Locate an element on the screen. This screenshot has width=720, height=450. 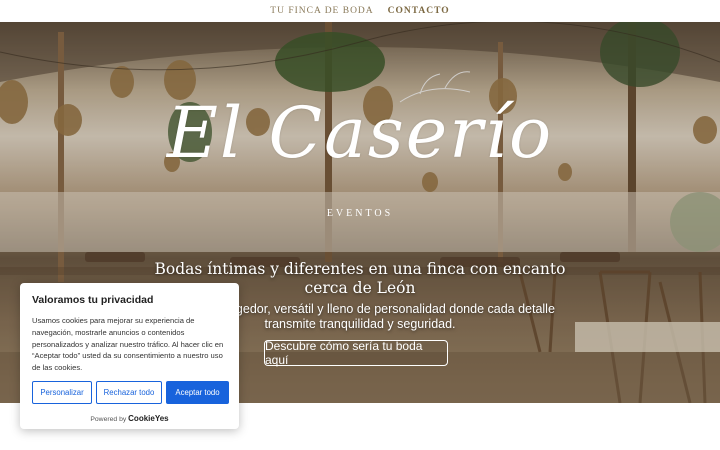
logo-script-title: El Caserío is located at coordinates (360, 133).